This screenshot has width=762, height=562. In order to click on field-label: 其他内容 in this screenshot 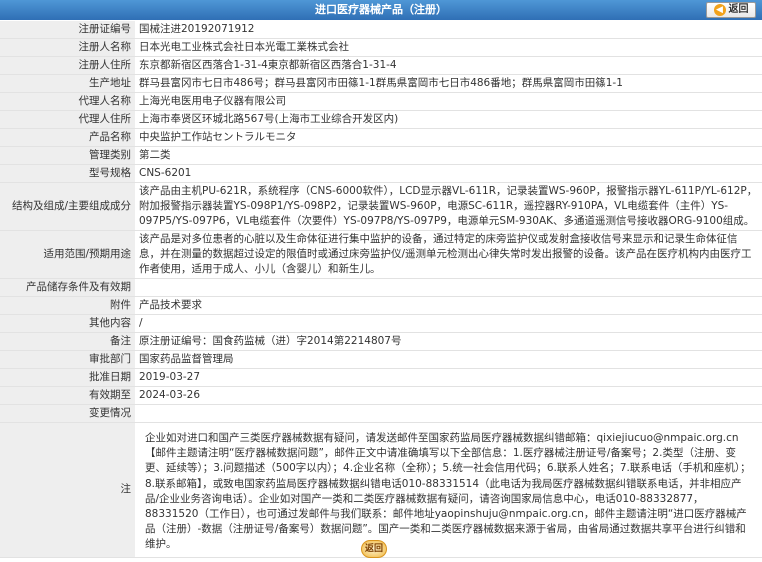, I will do `click(67, 323)`.